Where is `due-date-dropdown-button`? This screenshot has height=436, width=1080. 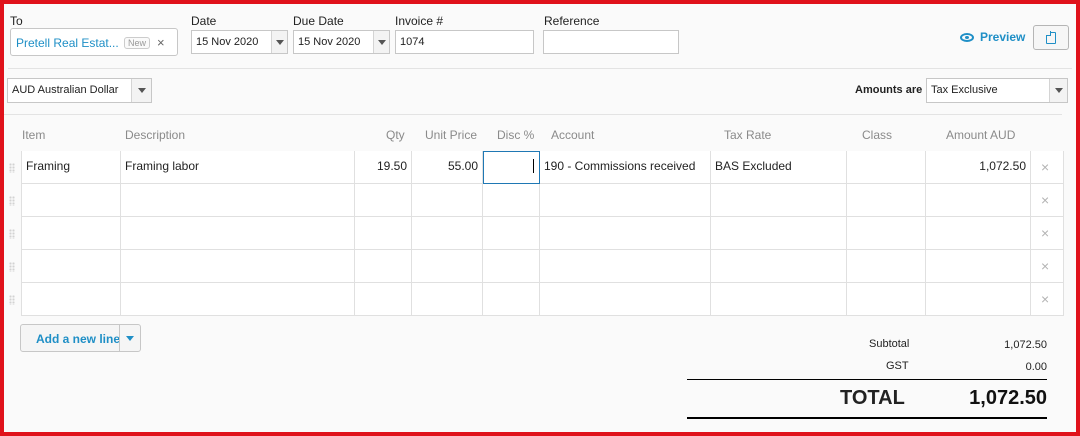 due-date-dropdown-button is located at coordinates (381, 42).